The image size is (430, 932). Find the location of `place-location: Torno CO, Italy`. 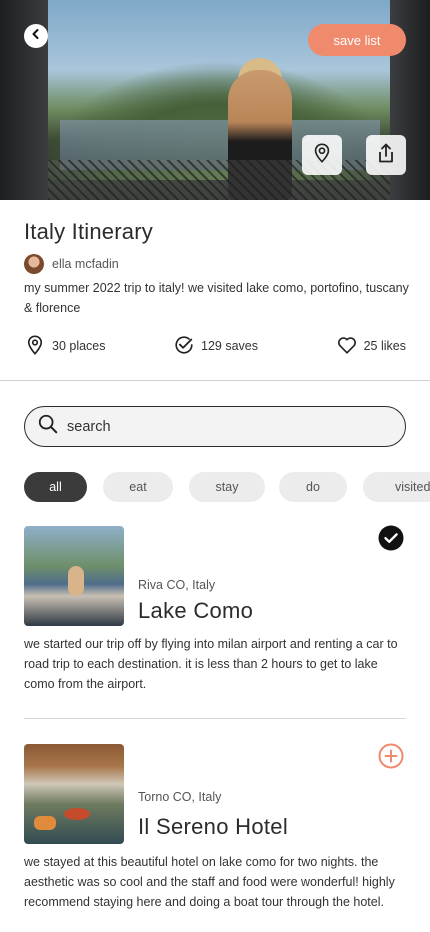

place-location: Torno CO, Italy is located at coordinates (180, 797).